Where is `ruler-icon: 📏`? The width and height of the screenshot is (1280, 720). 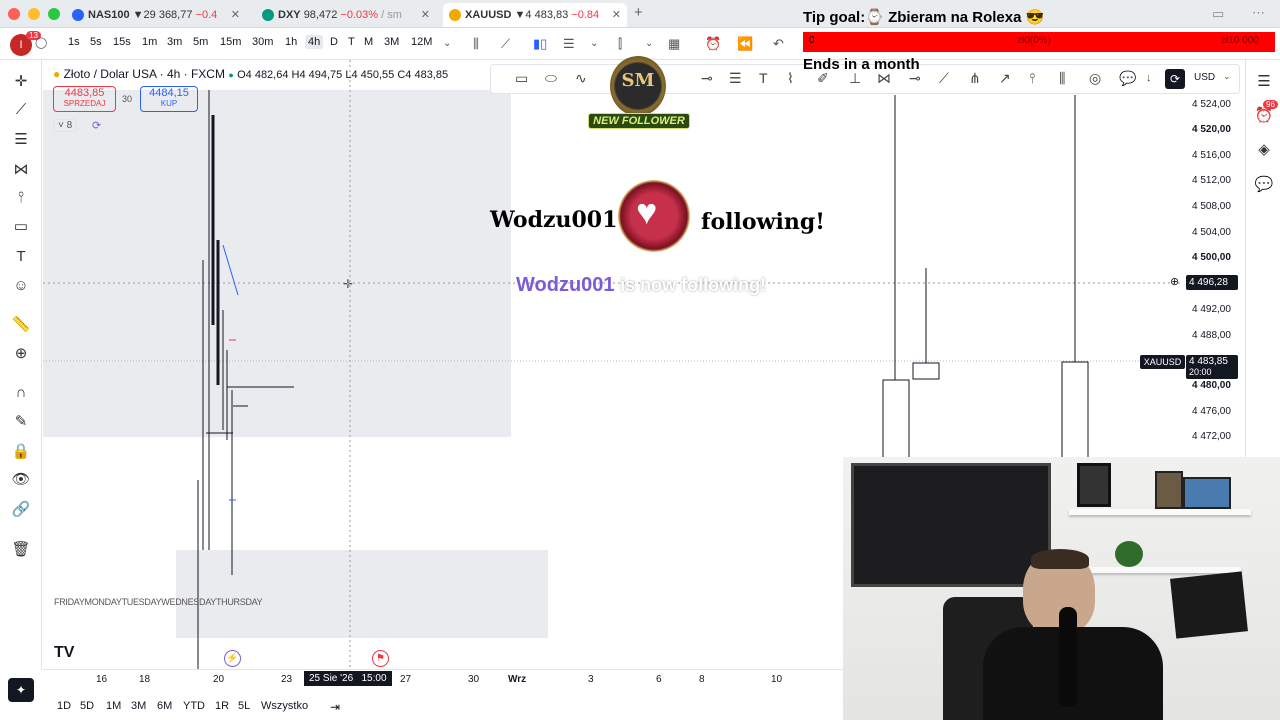 ruler-icon: 📏 is located at coordinates (21, 325).